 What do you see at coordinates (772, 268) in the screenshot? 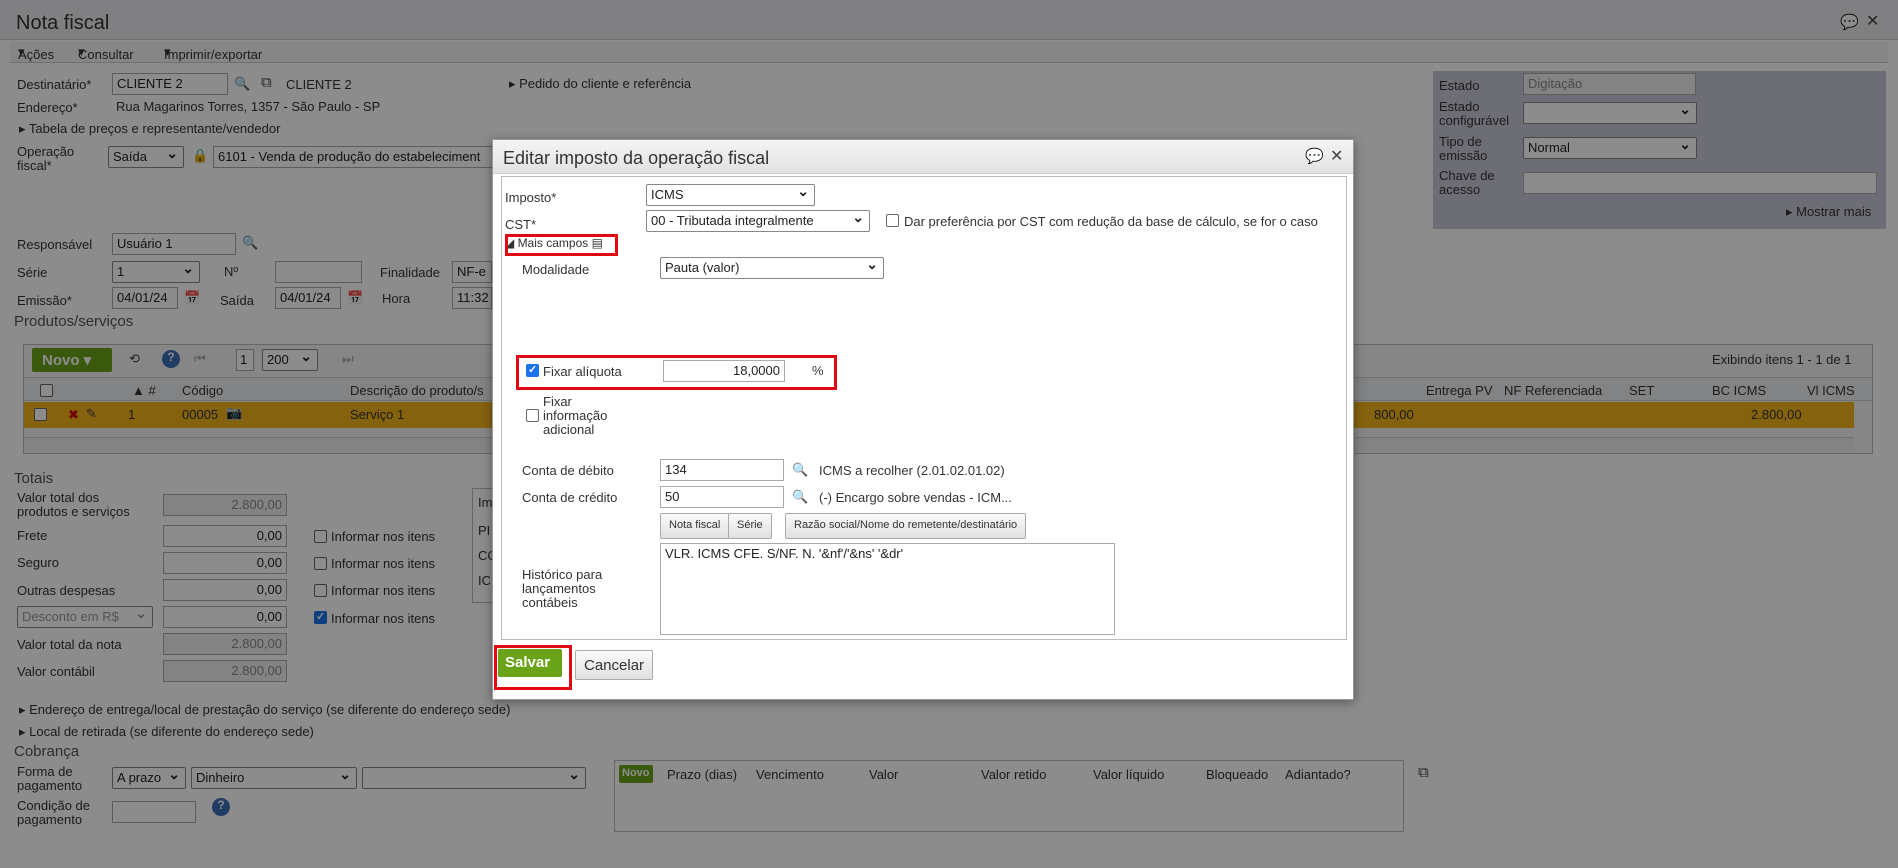
I see `modalidade-select: Pauta (valor)` at bounding box center [772, 268].